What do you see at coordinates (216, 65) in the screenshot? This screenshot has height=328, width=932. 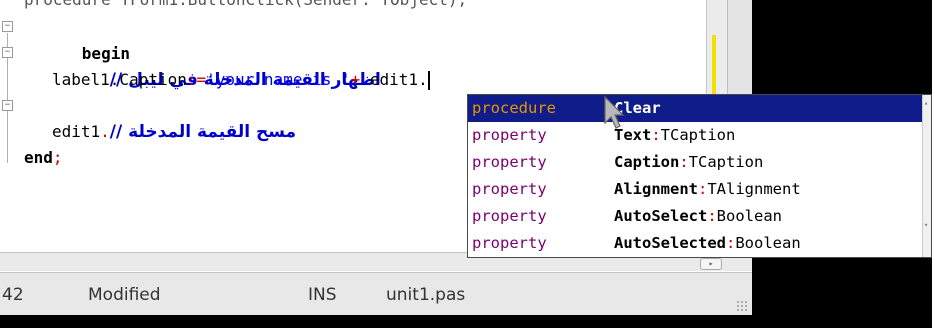 I see `code-line-comment: // اظهار القيمة المدخلة في ليبل` at bounding box center [216, 65].